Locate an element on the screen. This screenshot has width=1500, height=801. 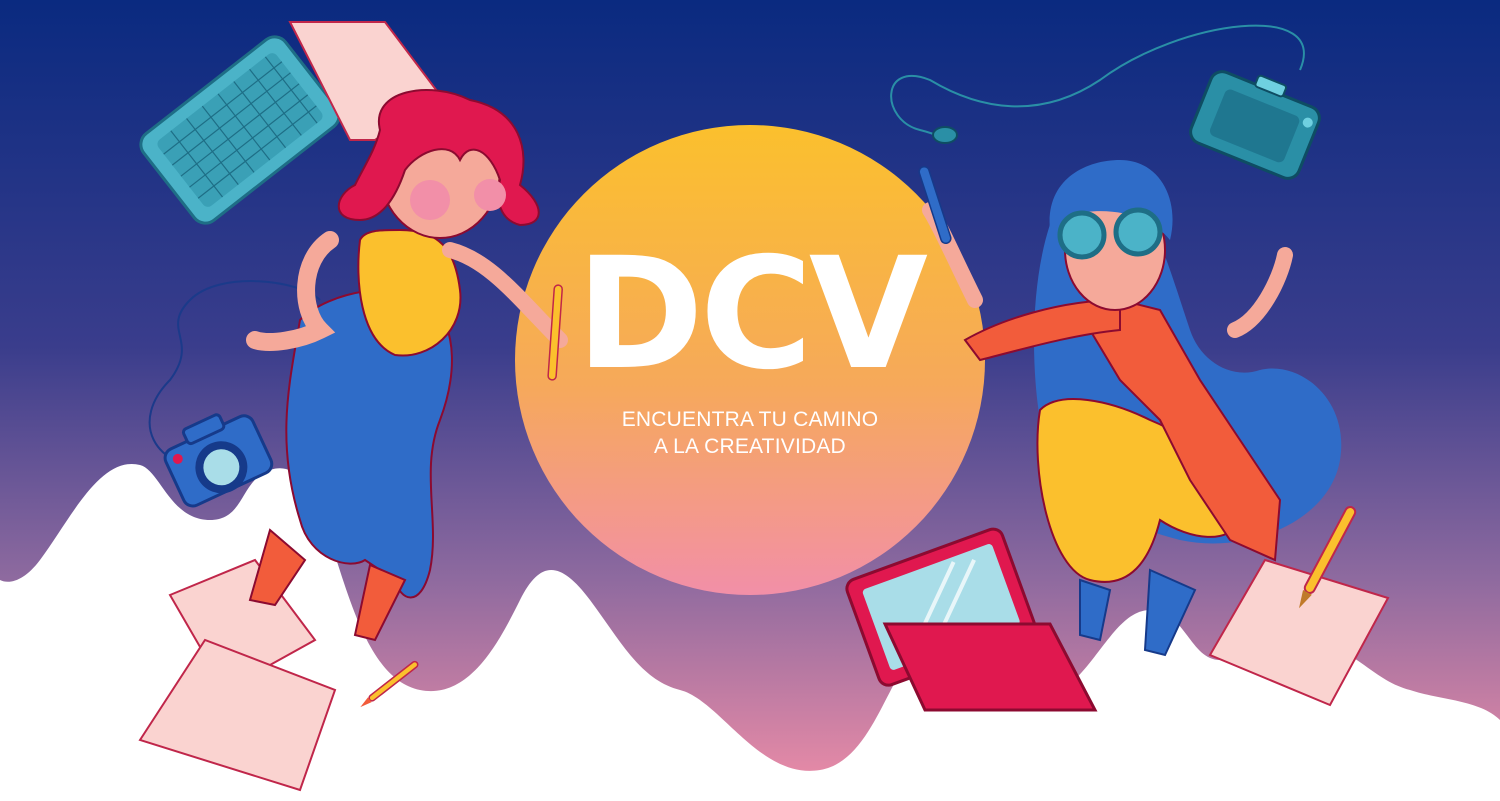
tagline-line-1: ENCUENTRA TU CAMINO is located at coordinates (750, 419).